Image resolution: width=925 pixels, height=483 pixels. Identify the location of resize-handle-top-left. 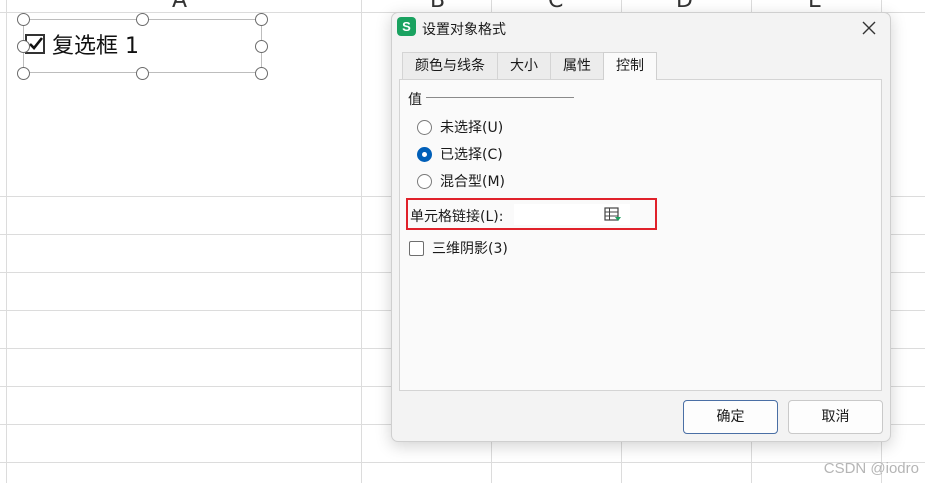
(23, 19).